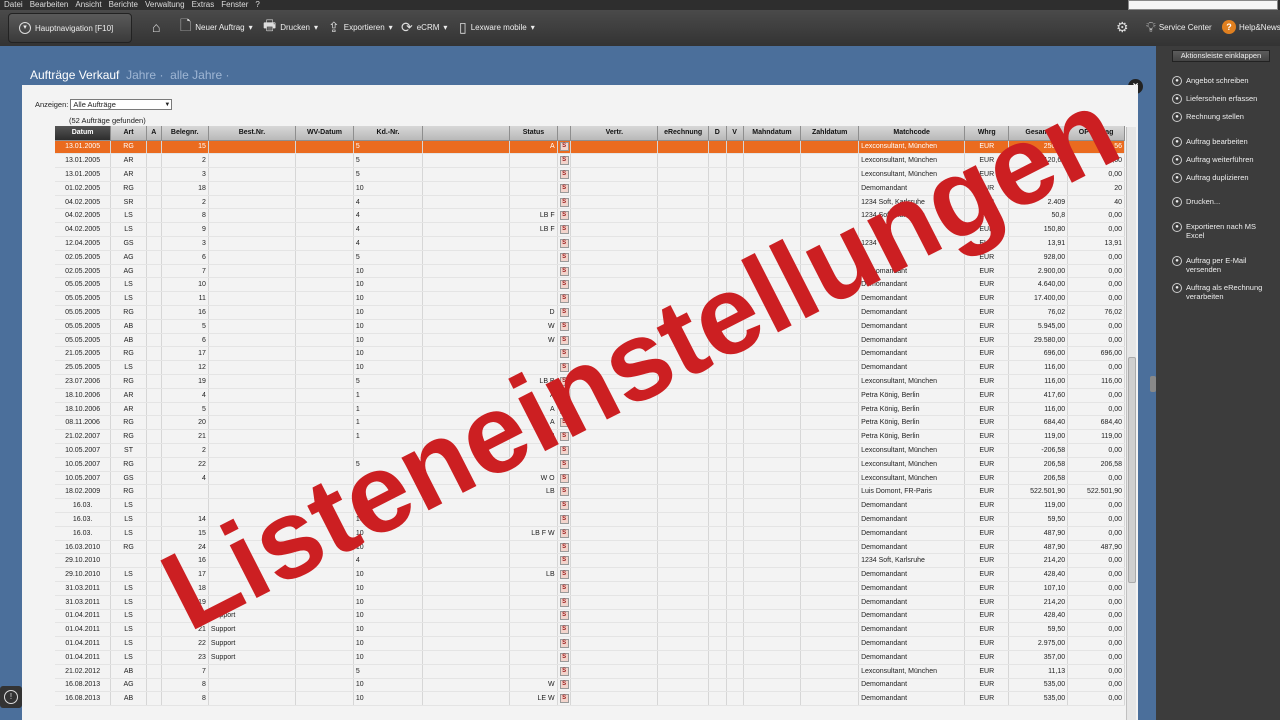 Image resolution: width=1280 pixels, height=720 pixels. I want to click on column-header: Zahldatum, so click(830, 133).